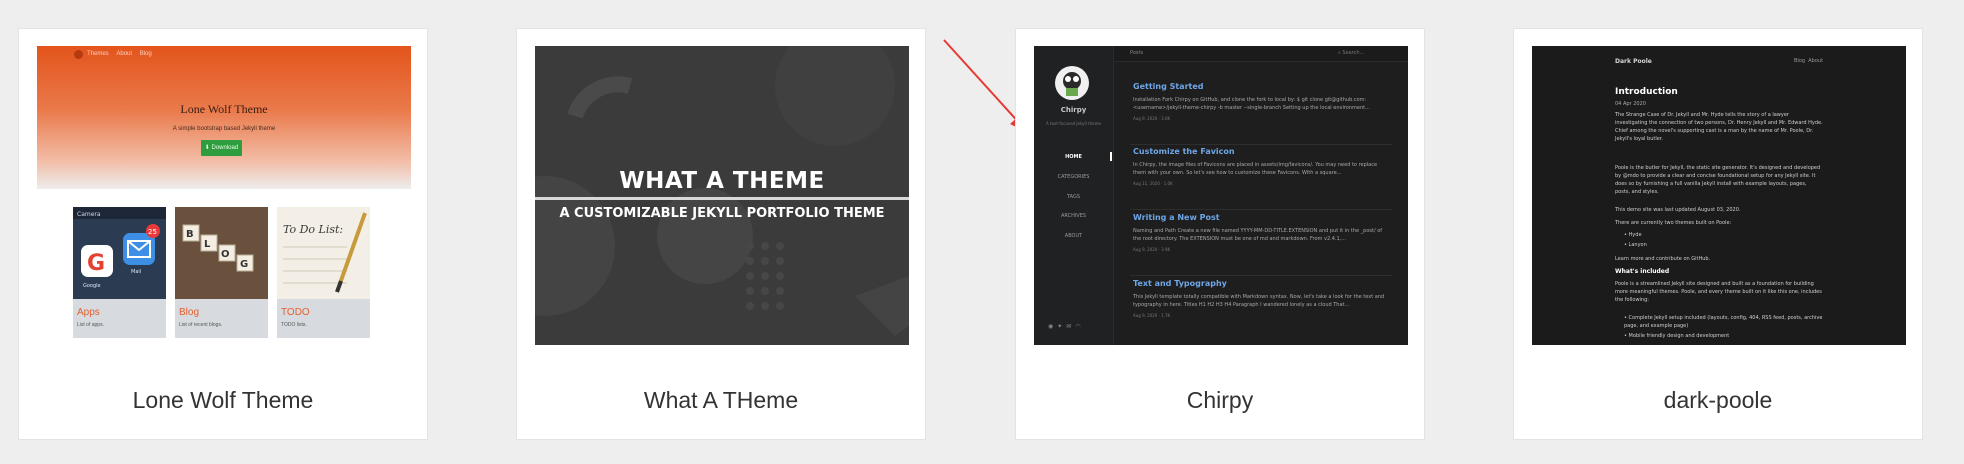 This screenshot has width=1964, height=464. Describe the element at coordinates (1152, 315) in the screenshot. I see `post-meta: Aug 9, 2020 · 1.7K` at that location.